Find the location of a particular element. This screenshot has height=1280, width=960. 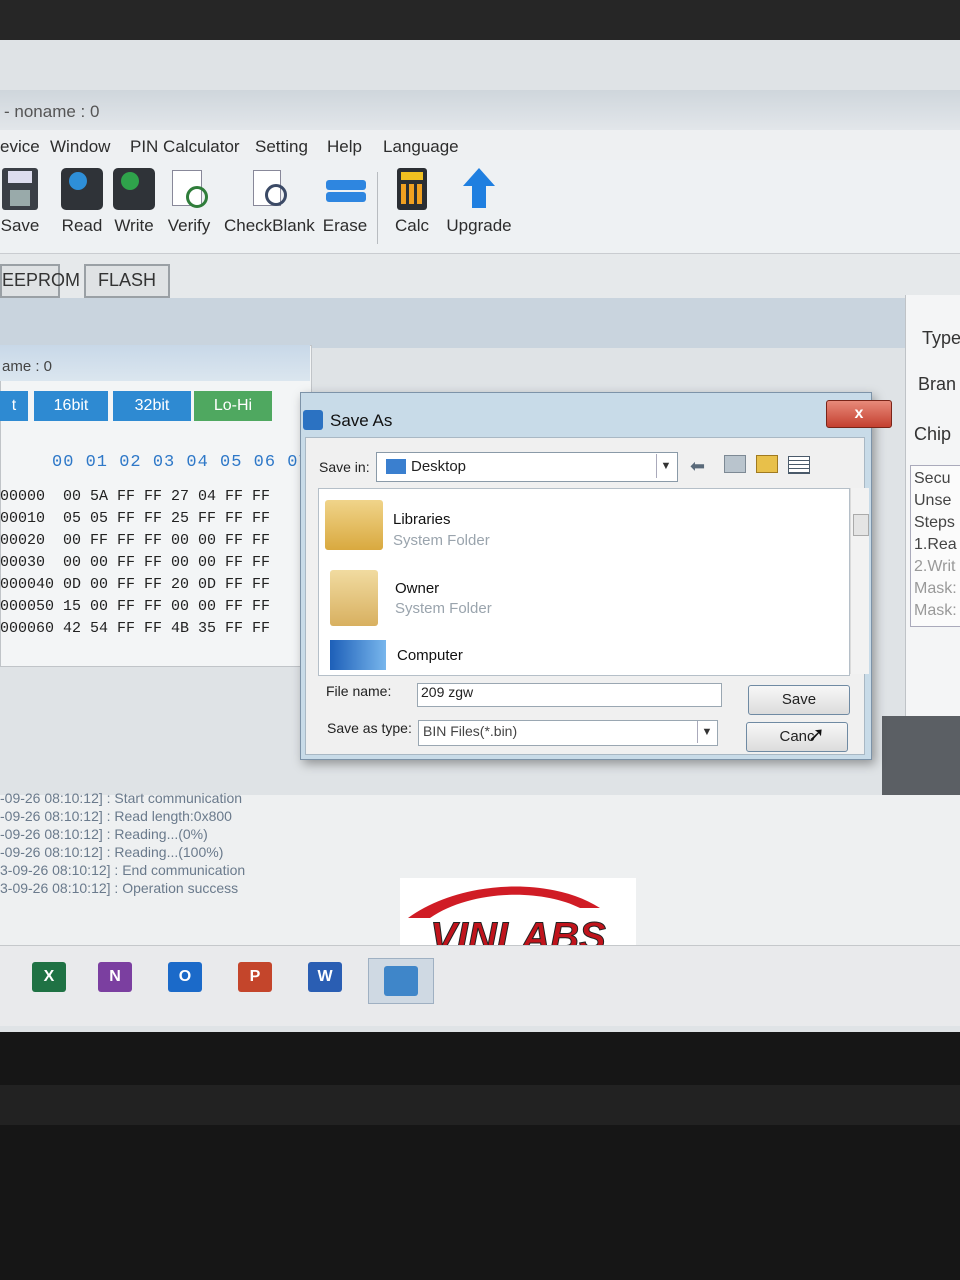

floppy-disk-icon is located at coordinates (20, 189).